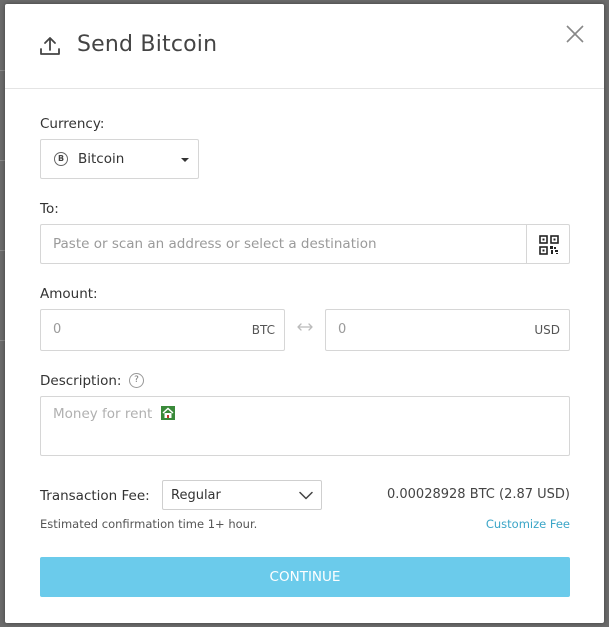 This screenshot has height=627, width=609. Describe the element at coordinates (81, 381) in the screenshot. I see `description-label: Description:` at that location.